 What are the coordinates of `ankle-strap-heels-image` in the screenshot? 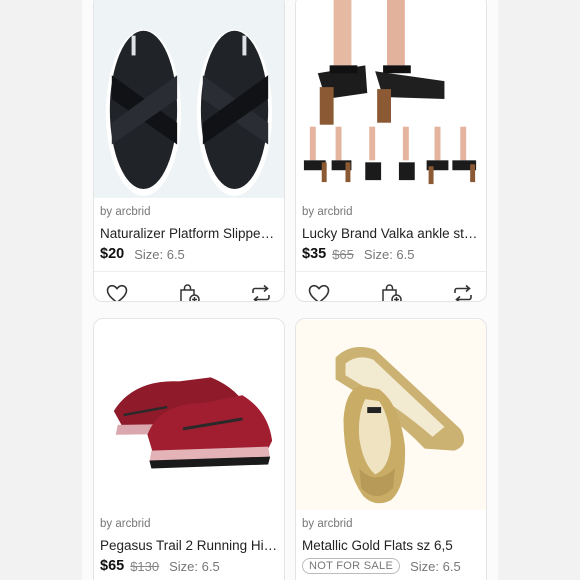 It's located at (391, 99).